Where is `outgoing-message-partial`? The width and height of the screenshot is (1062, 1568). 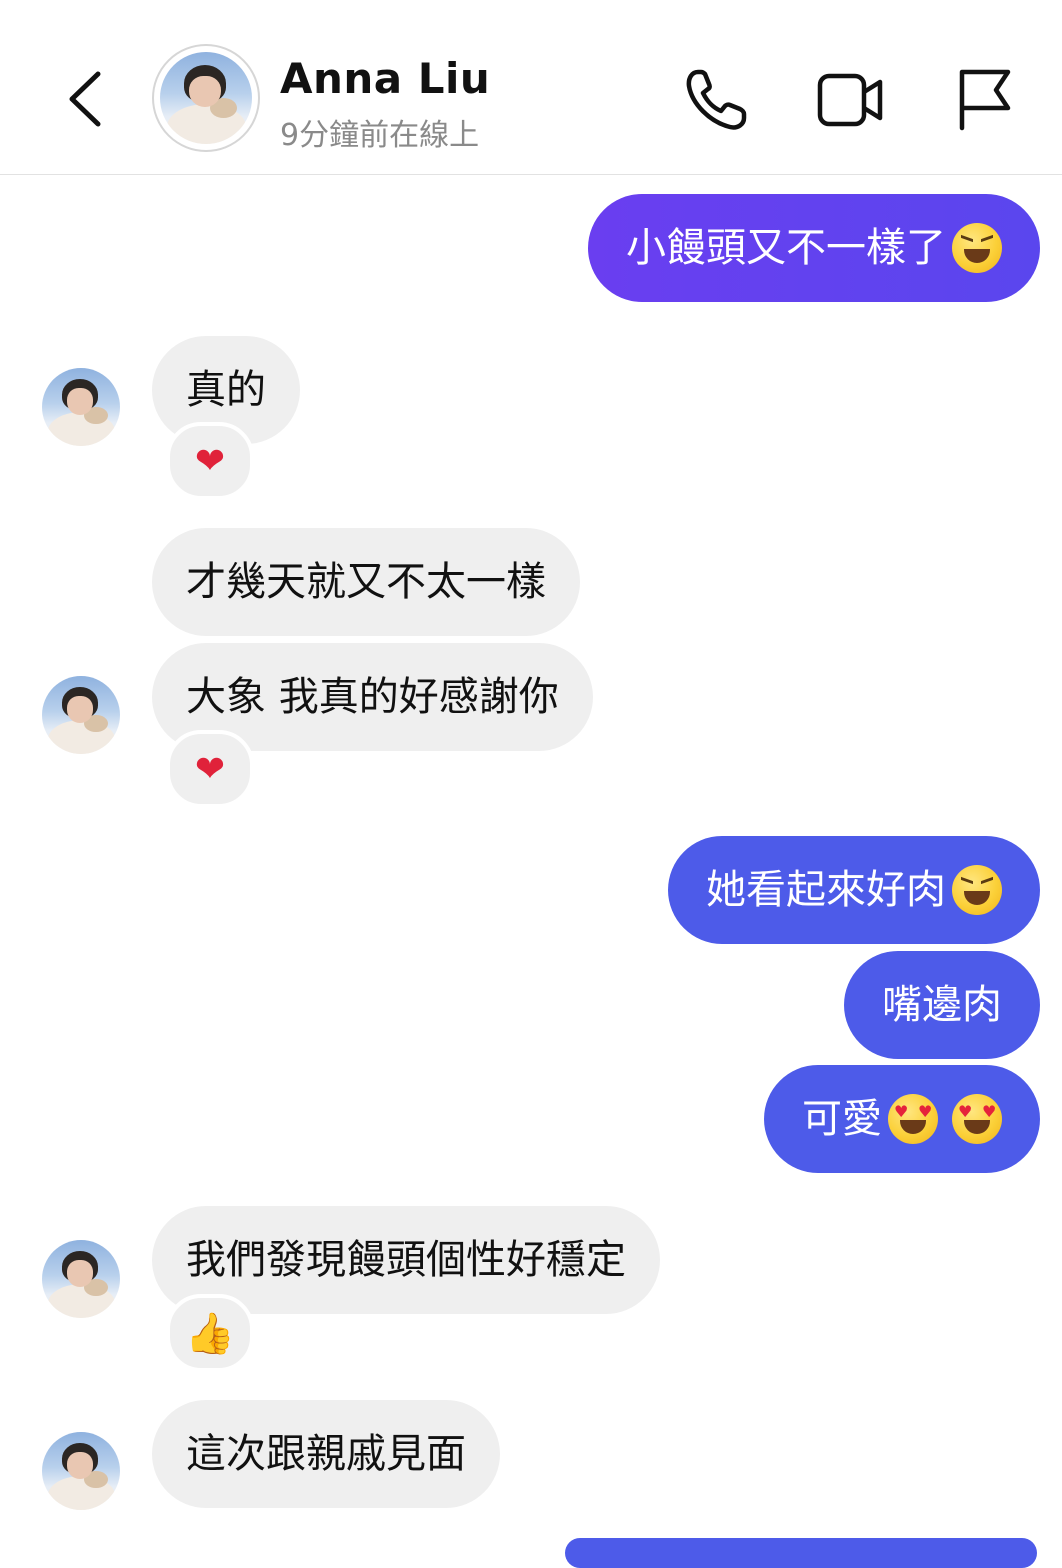 outgoing-message-partial is located at coordinates (801, 1553).